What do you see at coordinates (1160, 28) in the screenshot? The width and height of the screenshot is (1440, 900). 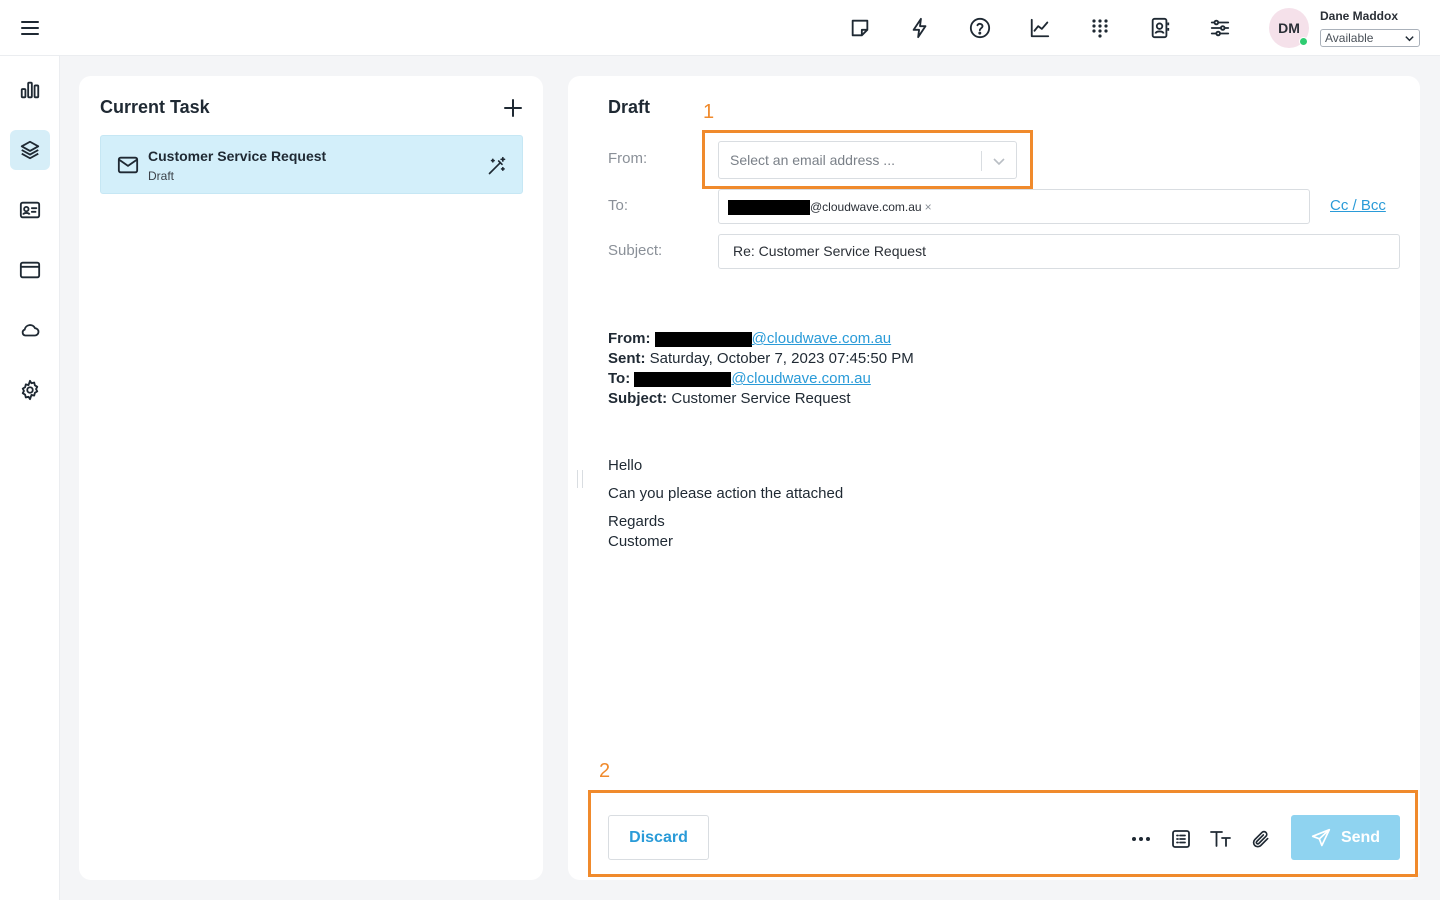 I see `contacts-icon` at bounding box center [1160, 28].